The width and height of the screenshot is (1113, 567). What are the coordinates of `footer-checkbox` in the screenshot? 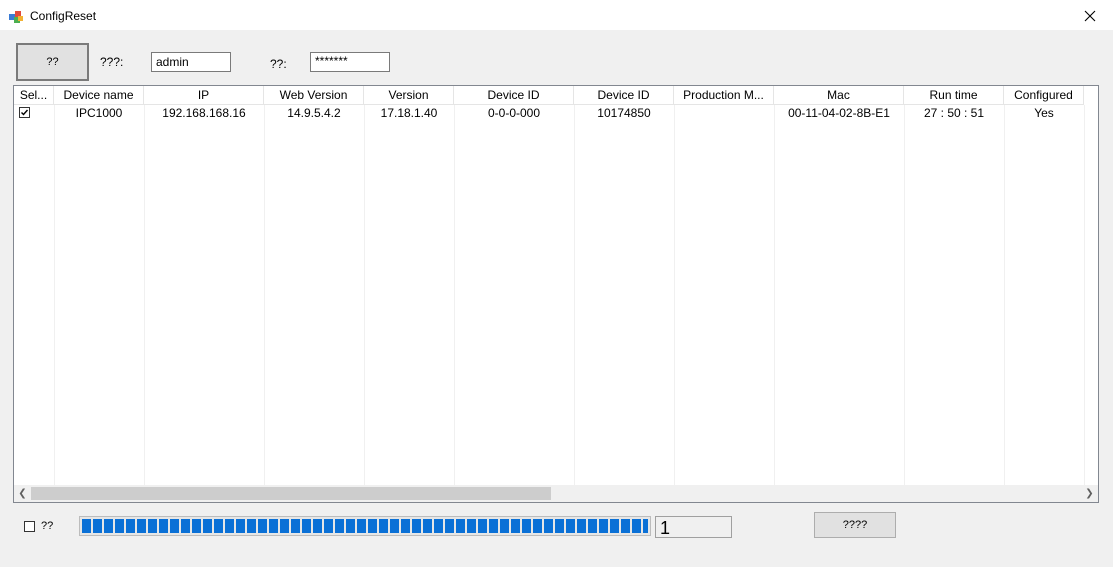 It's located at (29, 526).